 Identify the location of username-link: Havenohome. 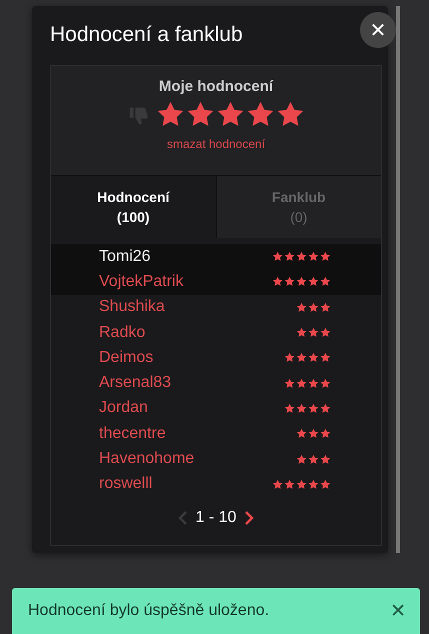
(146, 459).